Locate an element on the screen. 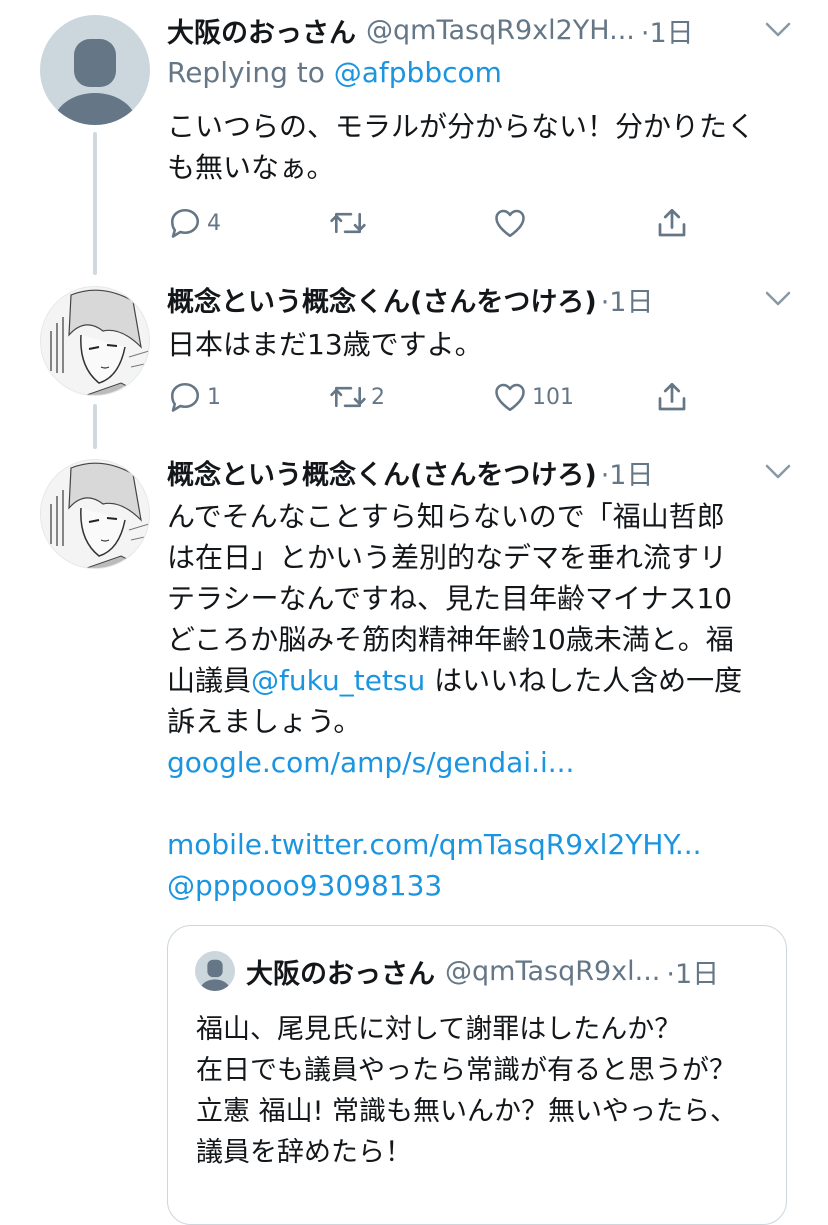  quoted-tweet-header: 大阪のおっさん @qmTasqR9xl... ·1日 is located at coordinates (506, 971).